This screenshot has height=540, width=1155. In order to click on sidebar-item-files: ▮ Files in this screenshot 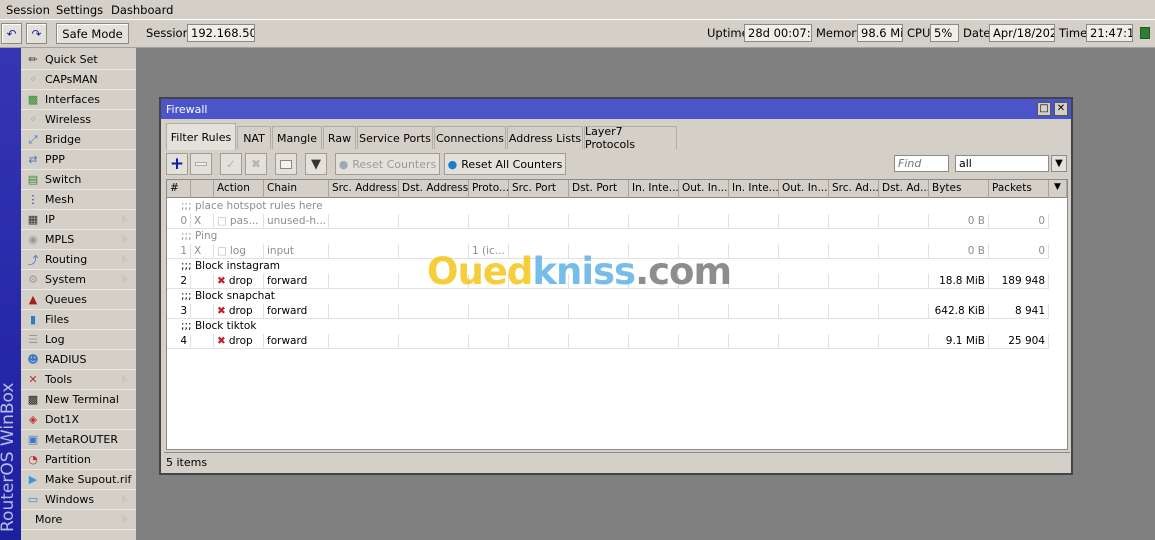, I will do `click(78, 320)`.